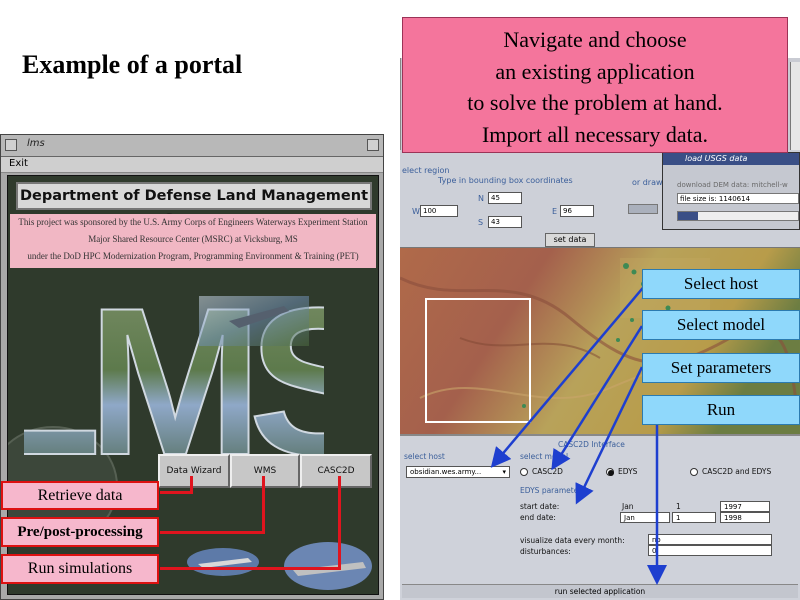 The height and width of the screenshot is (600, 800). I want to click on model-casc2d-edys-label: CASC2D and EDYS, so click(737, 471).